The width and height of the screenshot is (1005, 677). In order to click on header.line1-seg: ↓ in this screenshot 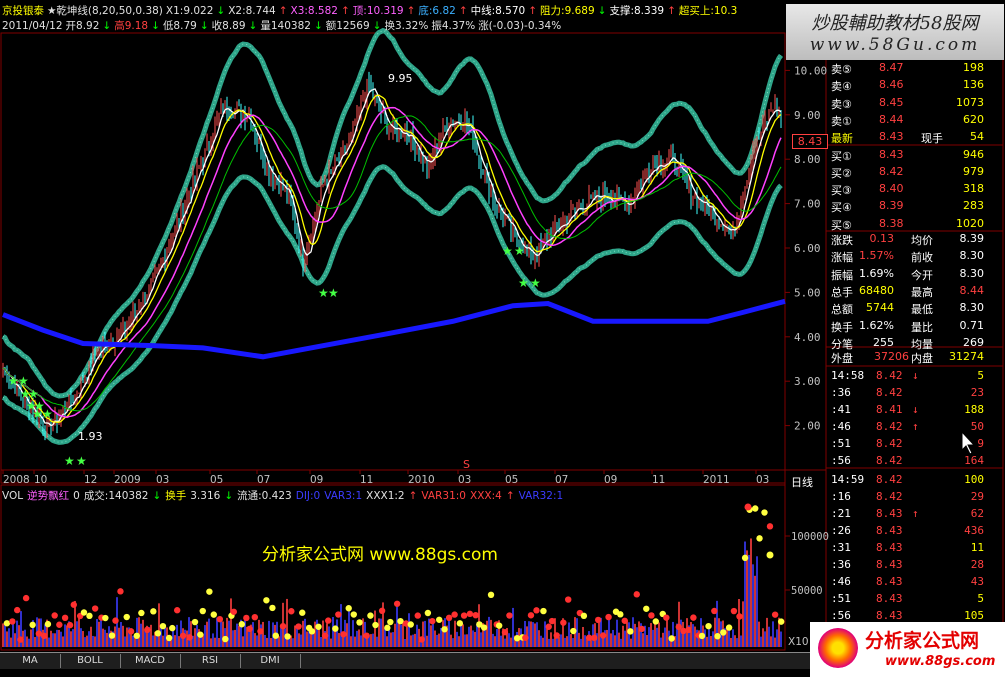, I will do `click(221, 11)`.